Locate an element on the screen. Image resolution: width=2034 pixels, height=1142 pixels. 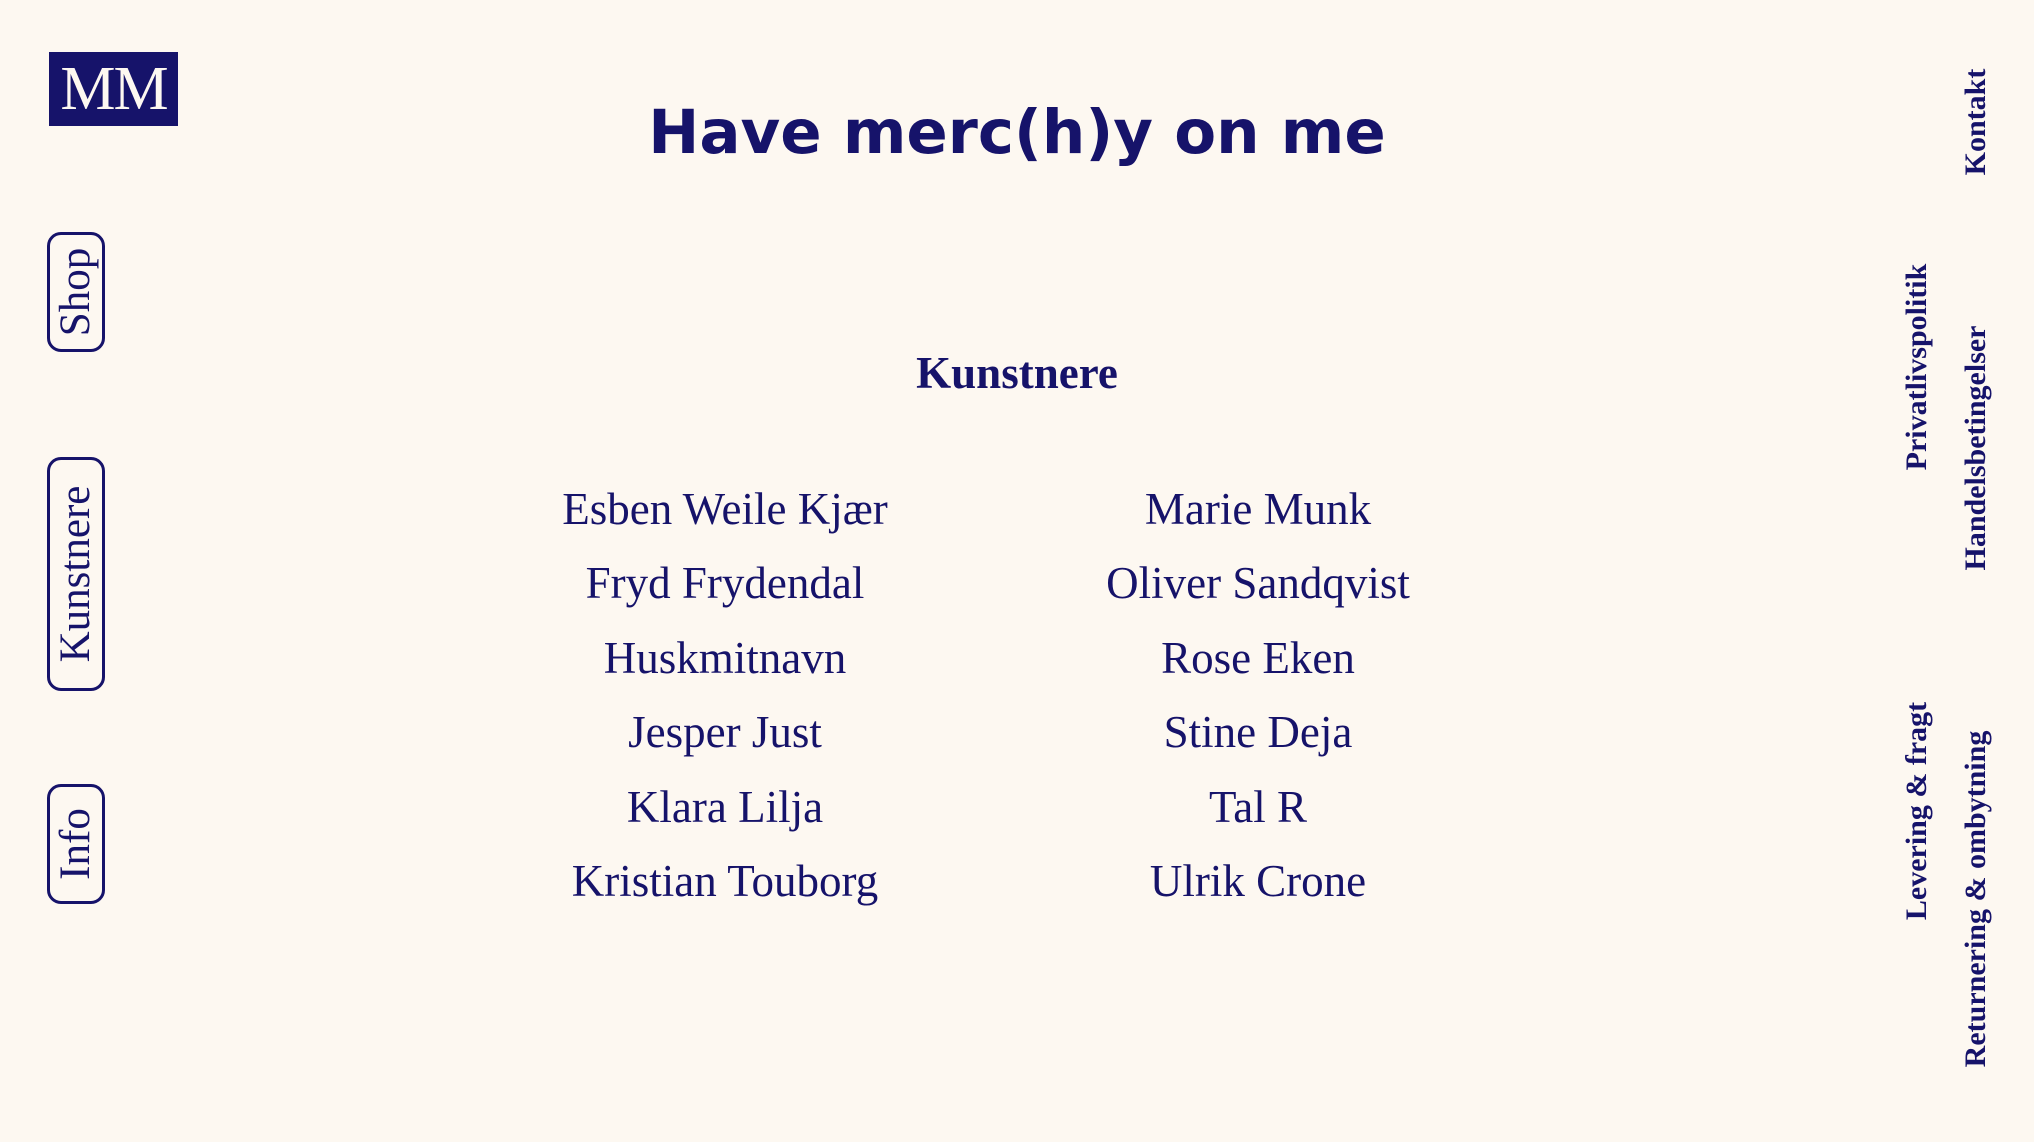
footer-link-returnering: Returnering & ombytning is located at coordinates (1976, 899).